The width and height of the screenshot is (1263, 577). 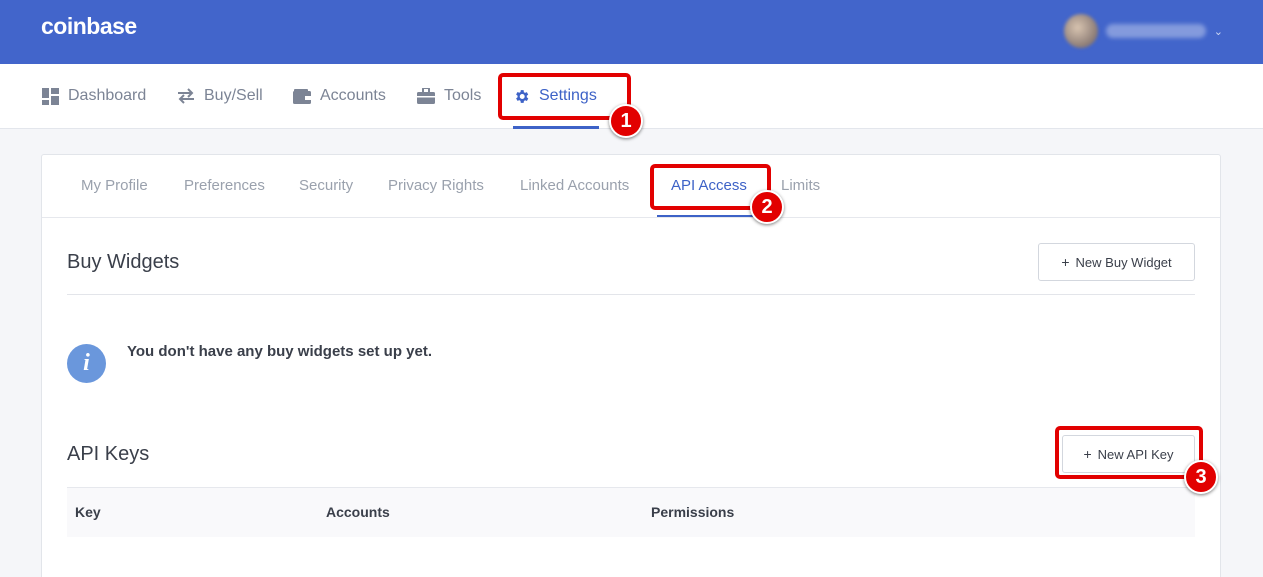 I want to click on nav-label: Accounts, so click(x=353, y=95).